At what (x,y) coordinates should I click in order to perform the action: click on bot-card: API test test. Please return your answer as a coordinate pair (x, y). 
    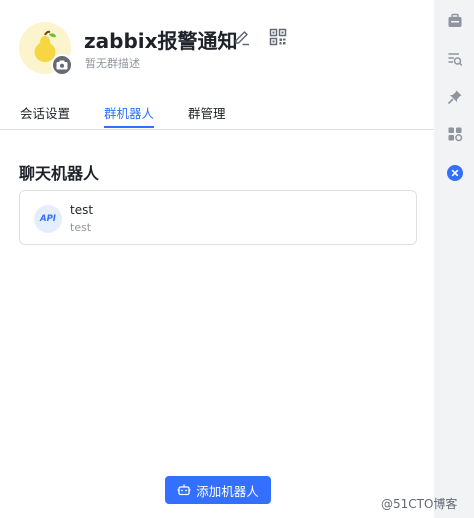
    Looking at the image, I should click on (218, 217).